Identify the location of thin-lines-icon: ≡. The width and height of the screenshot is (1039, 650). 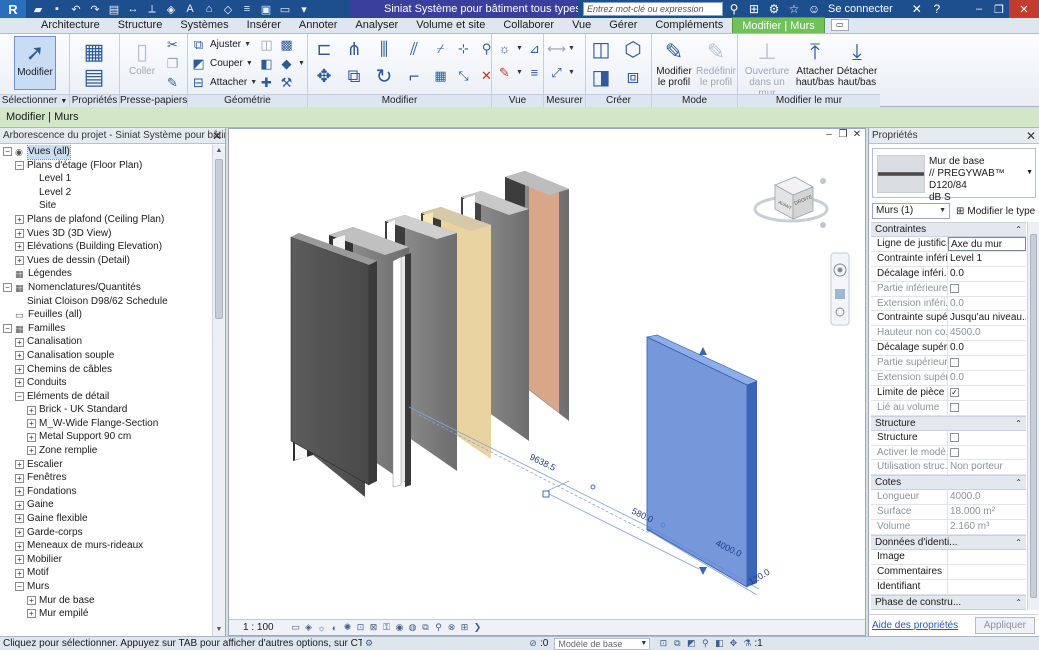
(247, 9).